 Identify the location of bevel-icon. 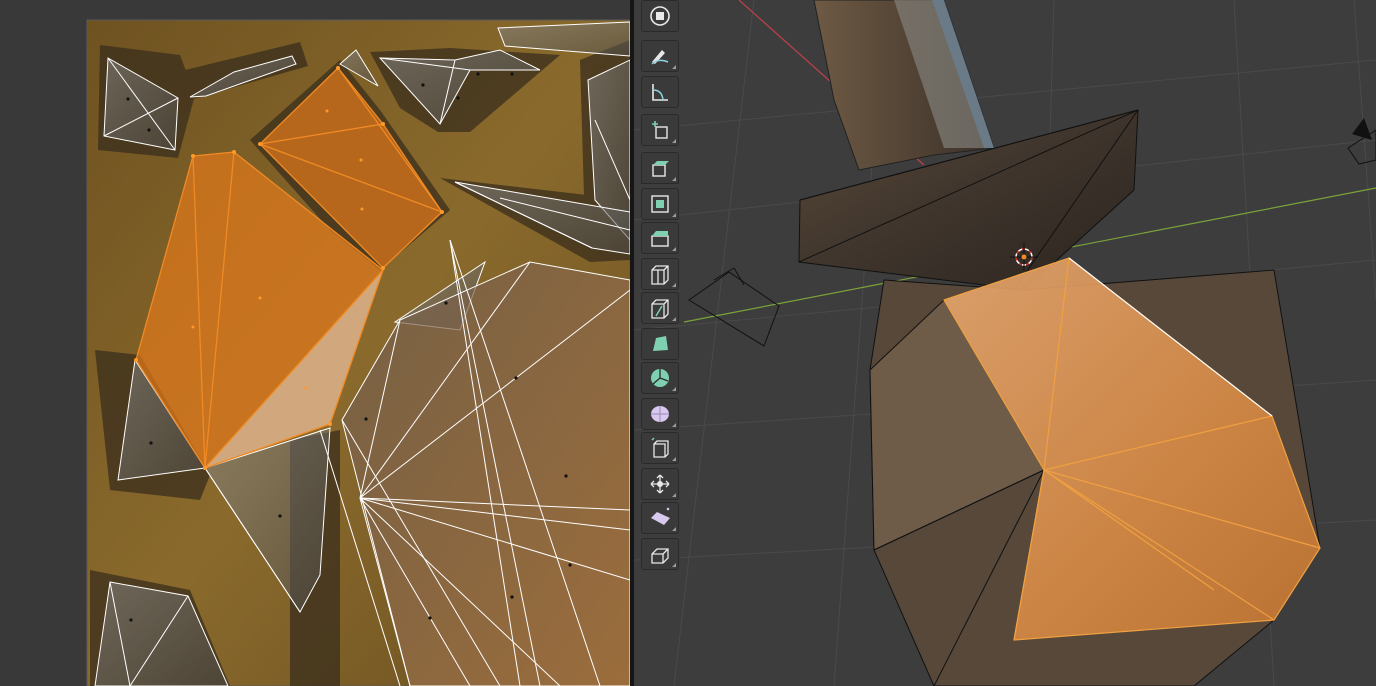
(660, 239).